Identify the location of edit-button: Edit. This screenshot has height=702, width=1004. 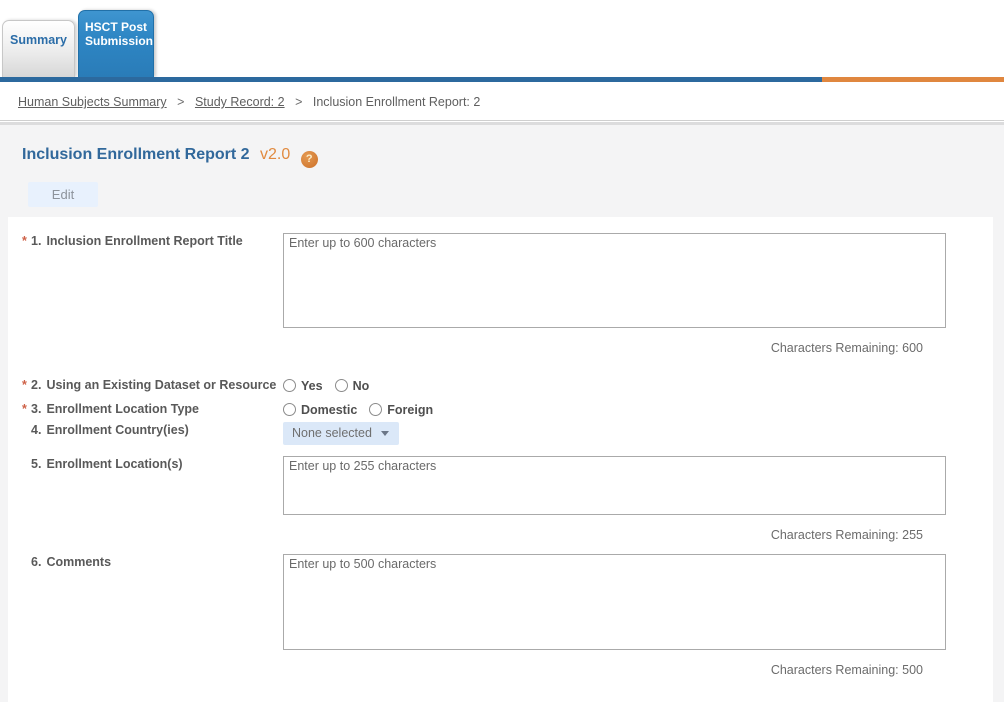
(63, 194).